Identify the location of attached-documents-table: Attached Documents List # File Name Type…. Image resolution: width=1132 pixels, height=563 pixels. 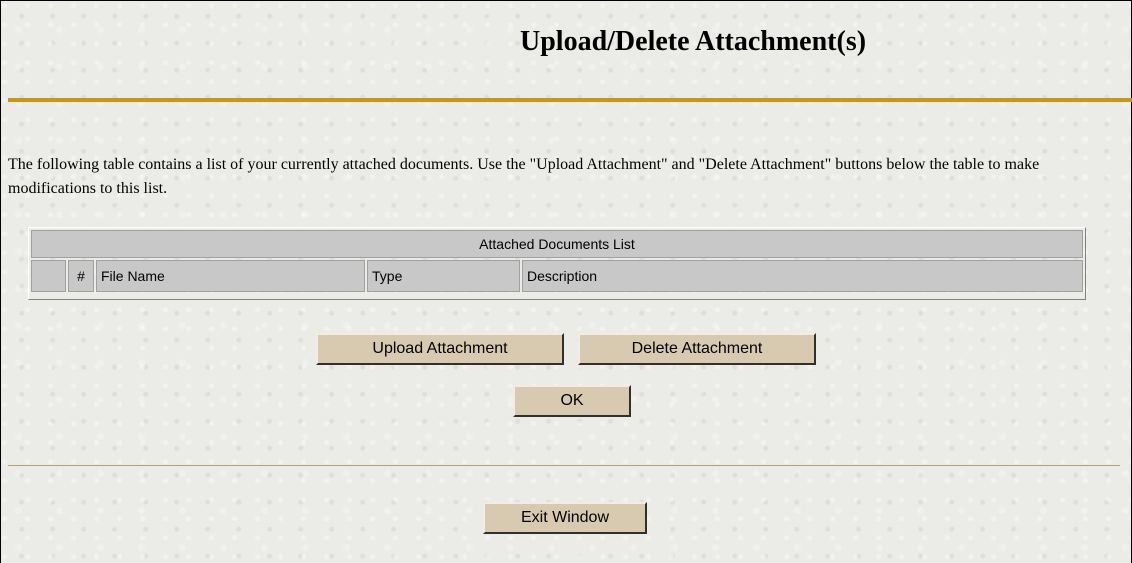
(557, 263).